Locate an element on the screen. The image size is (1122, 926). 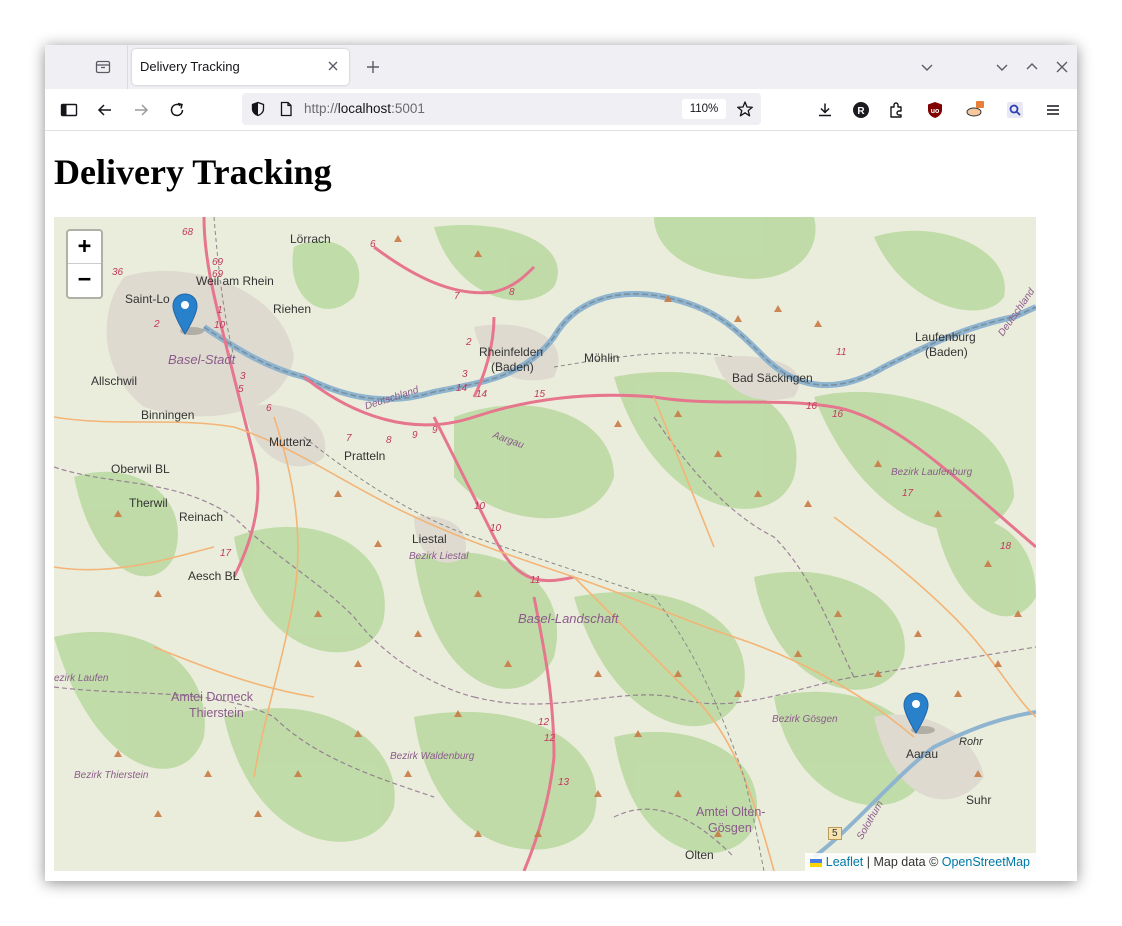
downloads-icon is located at coordinates (825, 110).